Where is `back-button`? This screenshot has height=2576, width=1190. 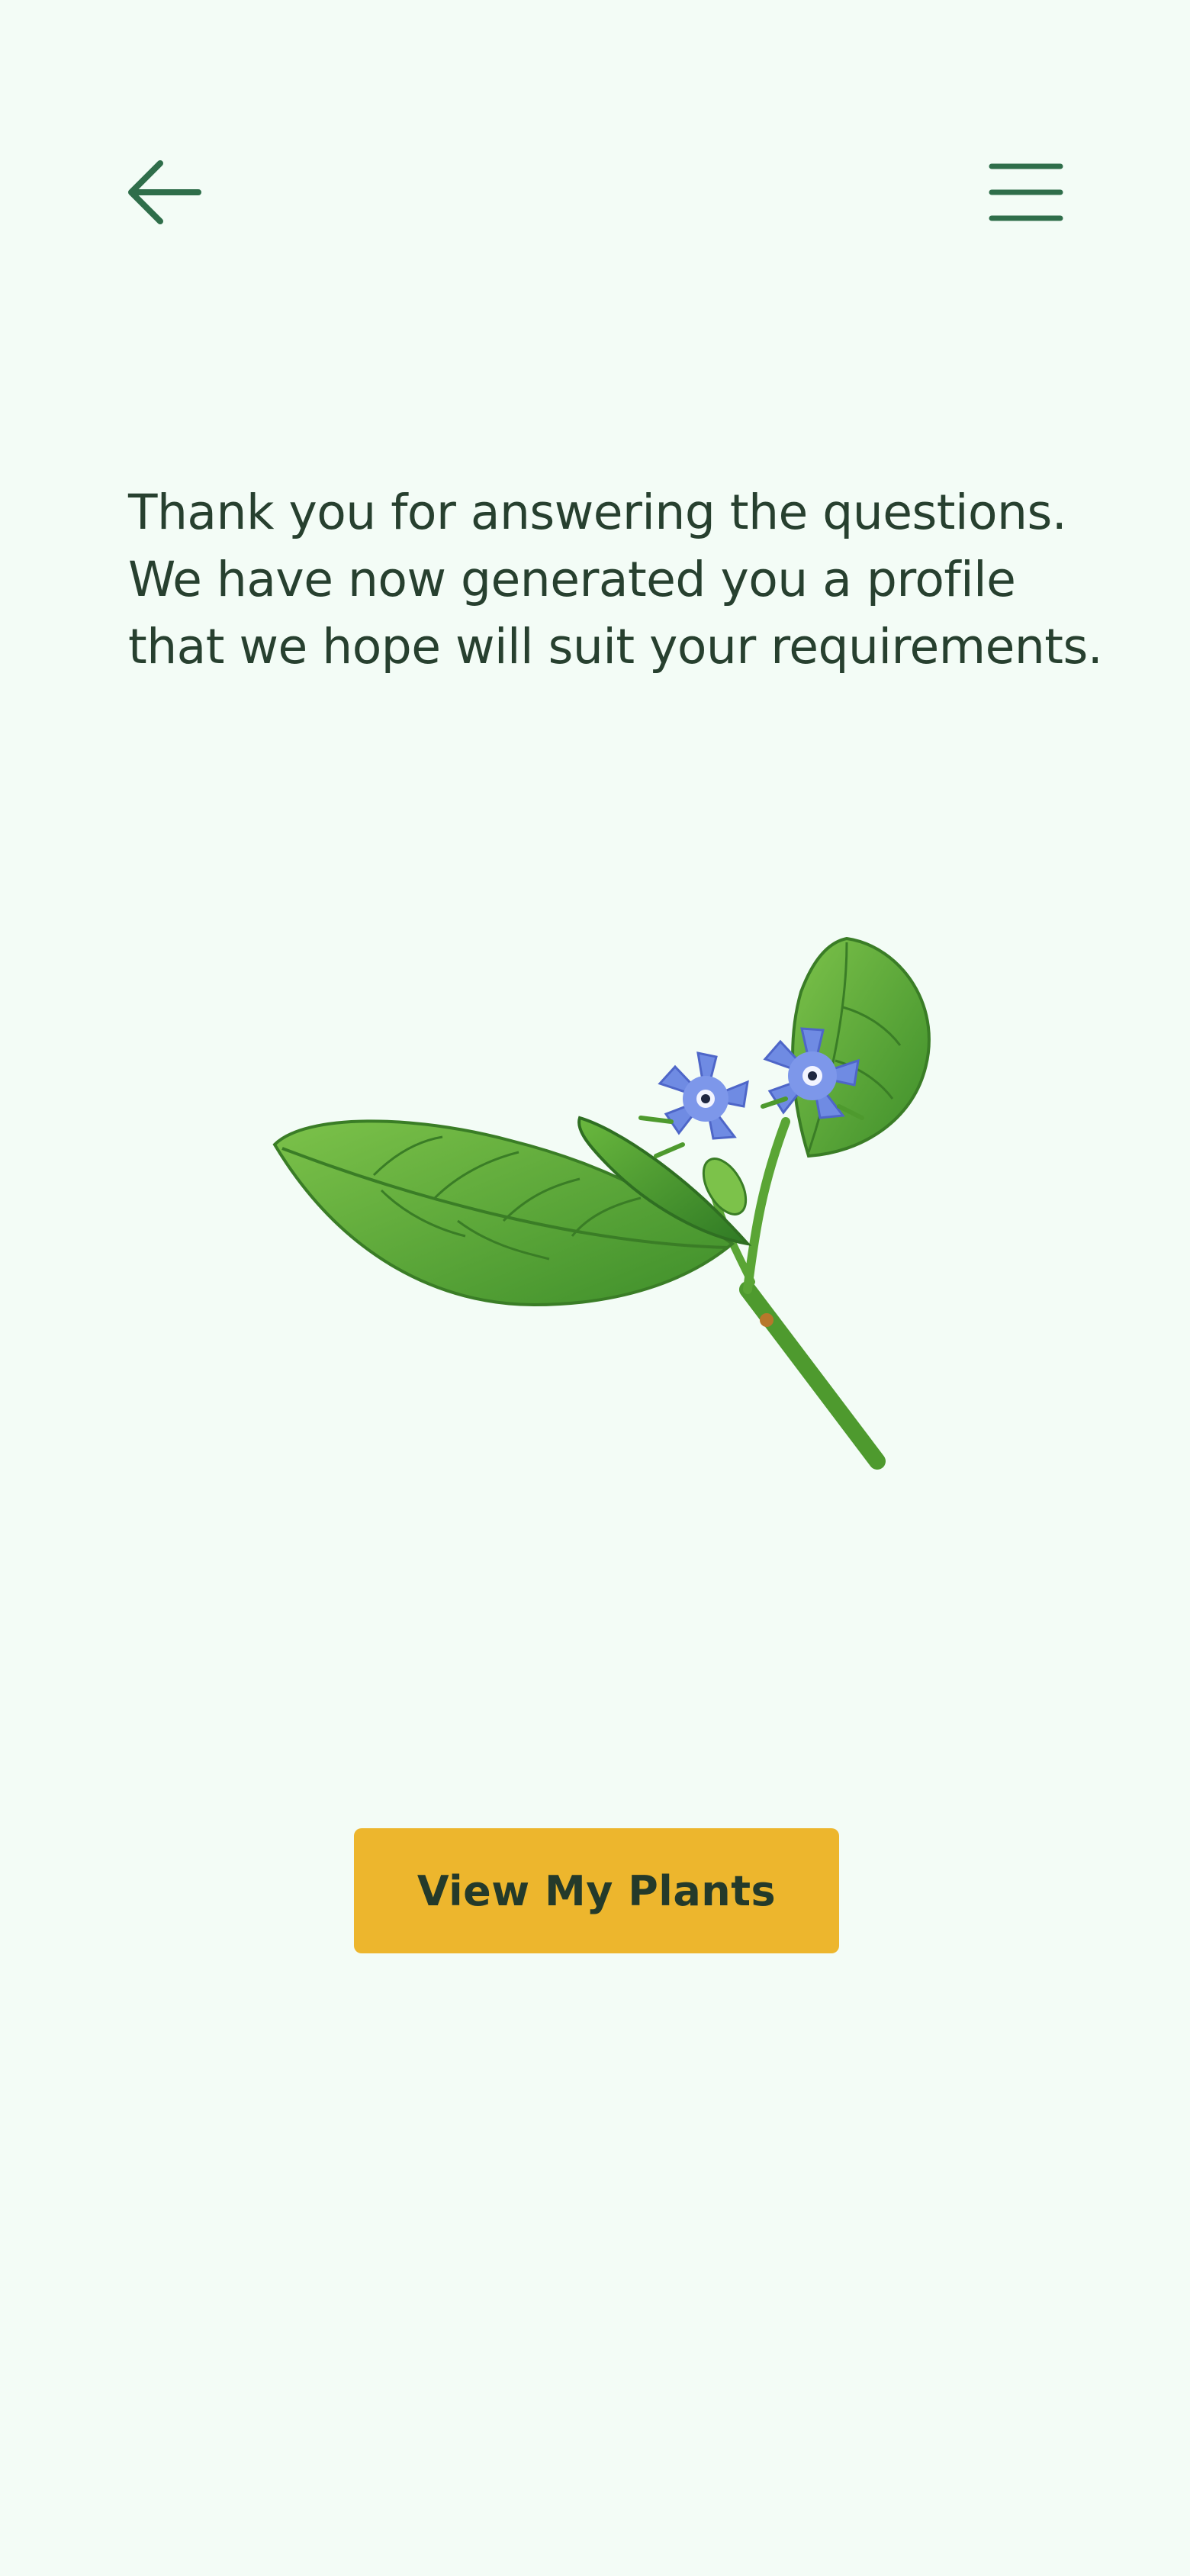
back-button is located at coordinates (164, 193).